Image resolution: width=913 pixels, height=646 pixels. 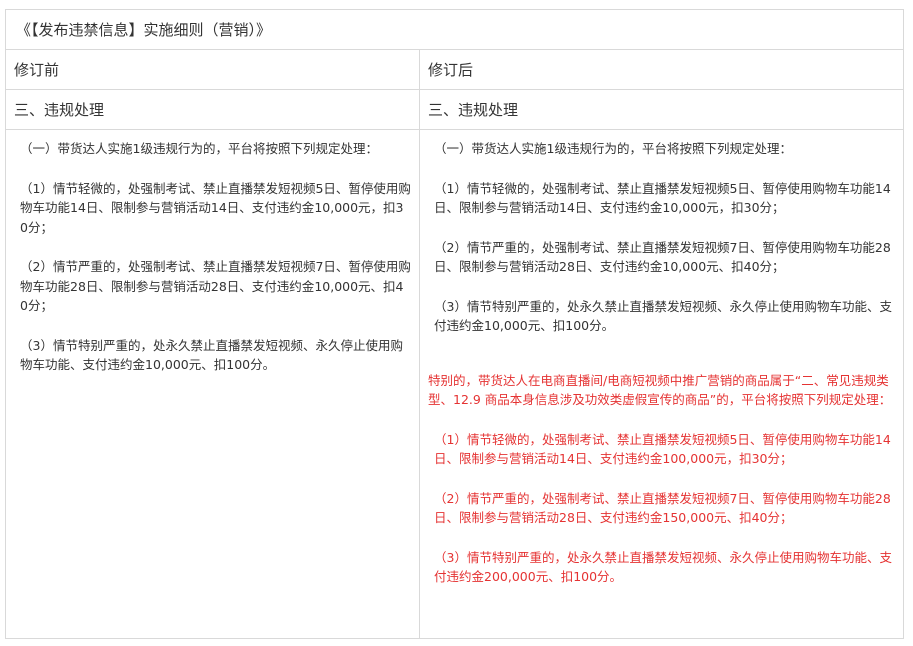 I want to click on section-after: 三、违规处理, so click(x=661, y=109).